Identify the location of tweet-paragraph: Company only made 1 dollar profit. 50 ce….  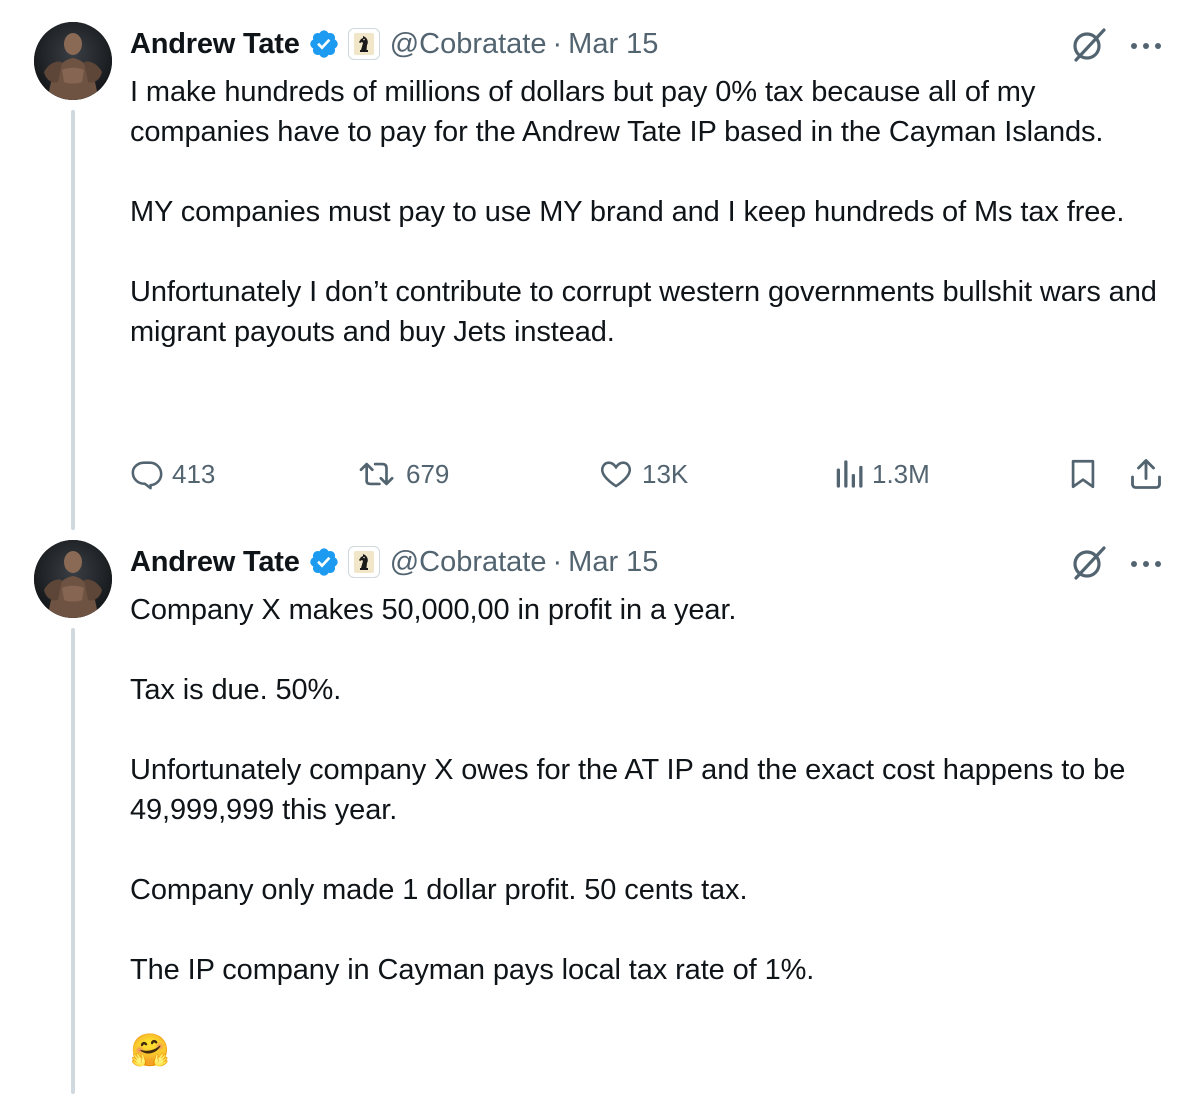
(439, 890).